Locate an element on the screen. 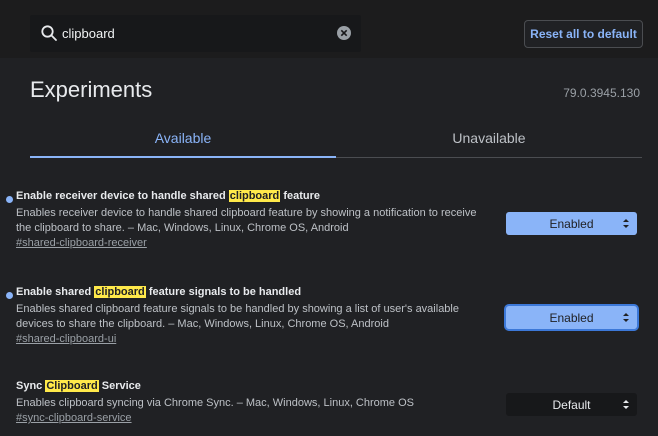 The width and height of the screenshot is (658, 436). experiment-link: #shared-clipboard-ui is located at coordinates (251, 339).